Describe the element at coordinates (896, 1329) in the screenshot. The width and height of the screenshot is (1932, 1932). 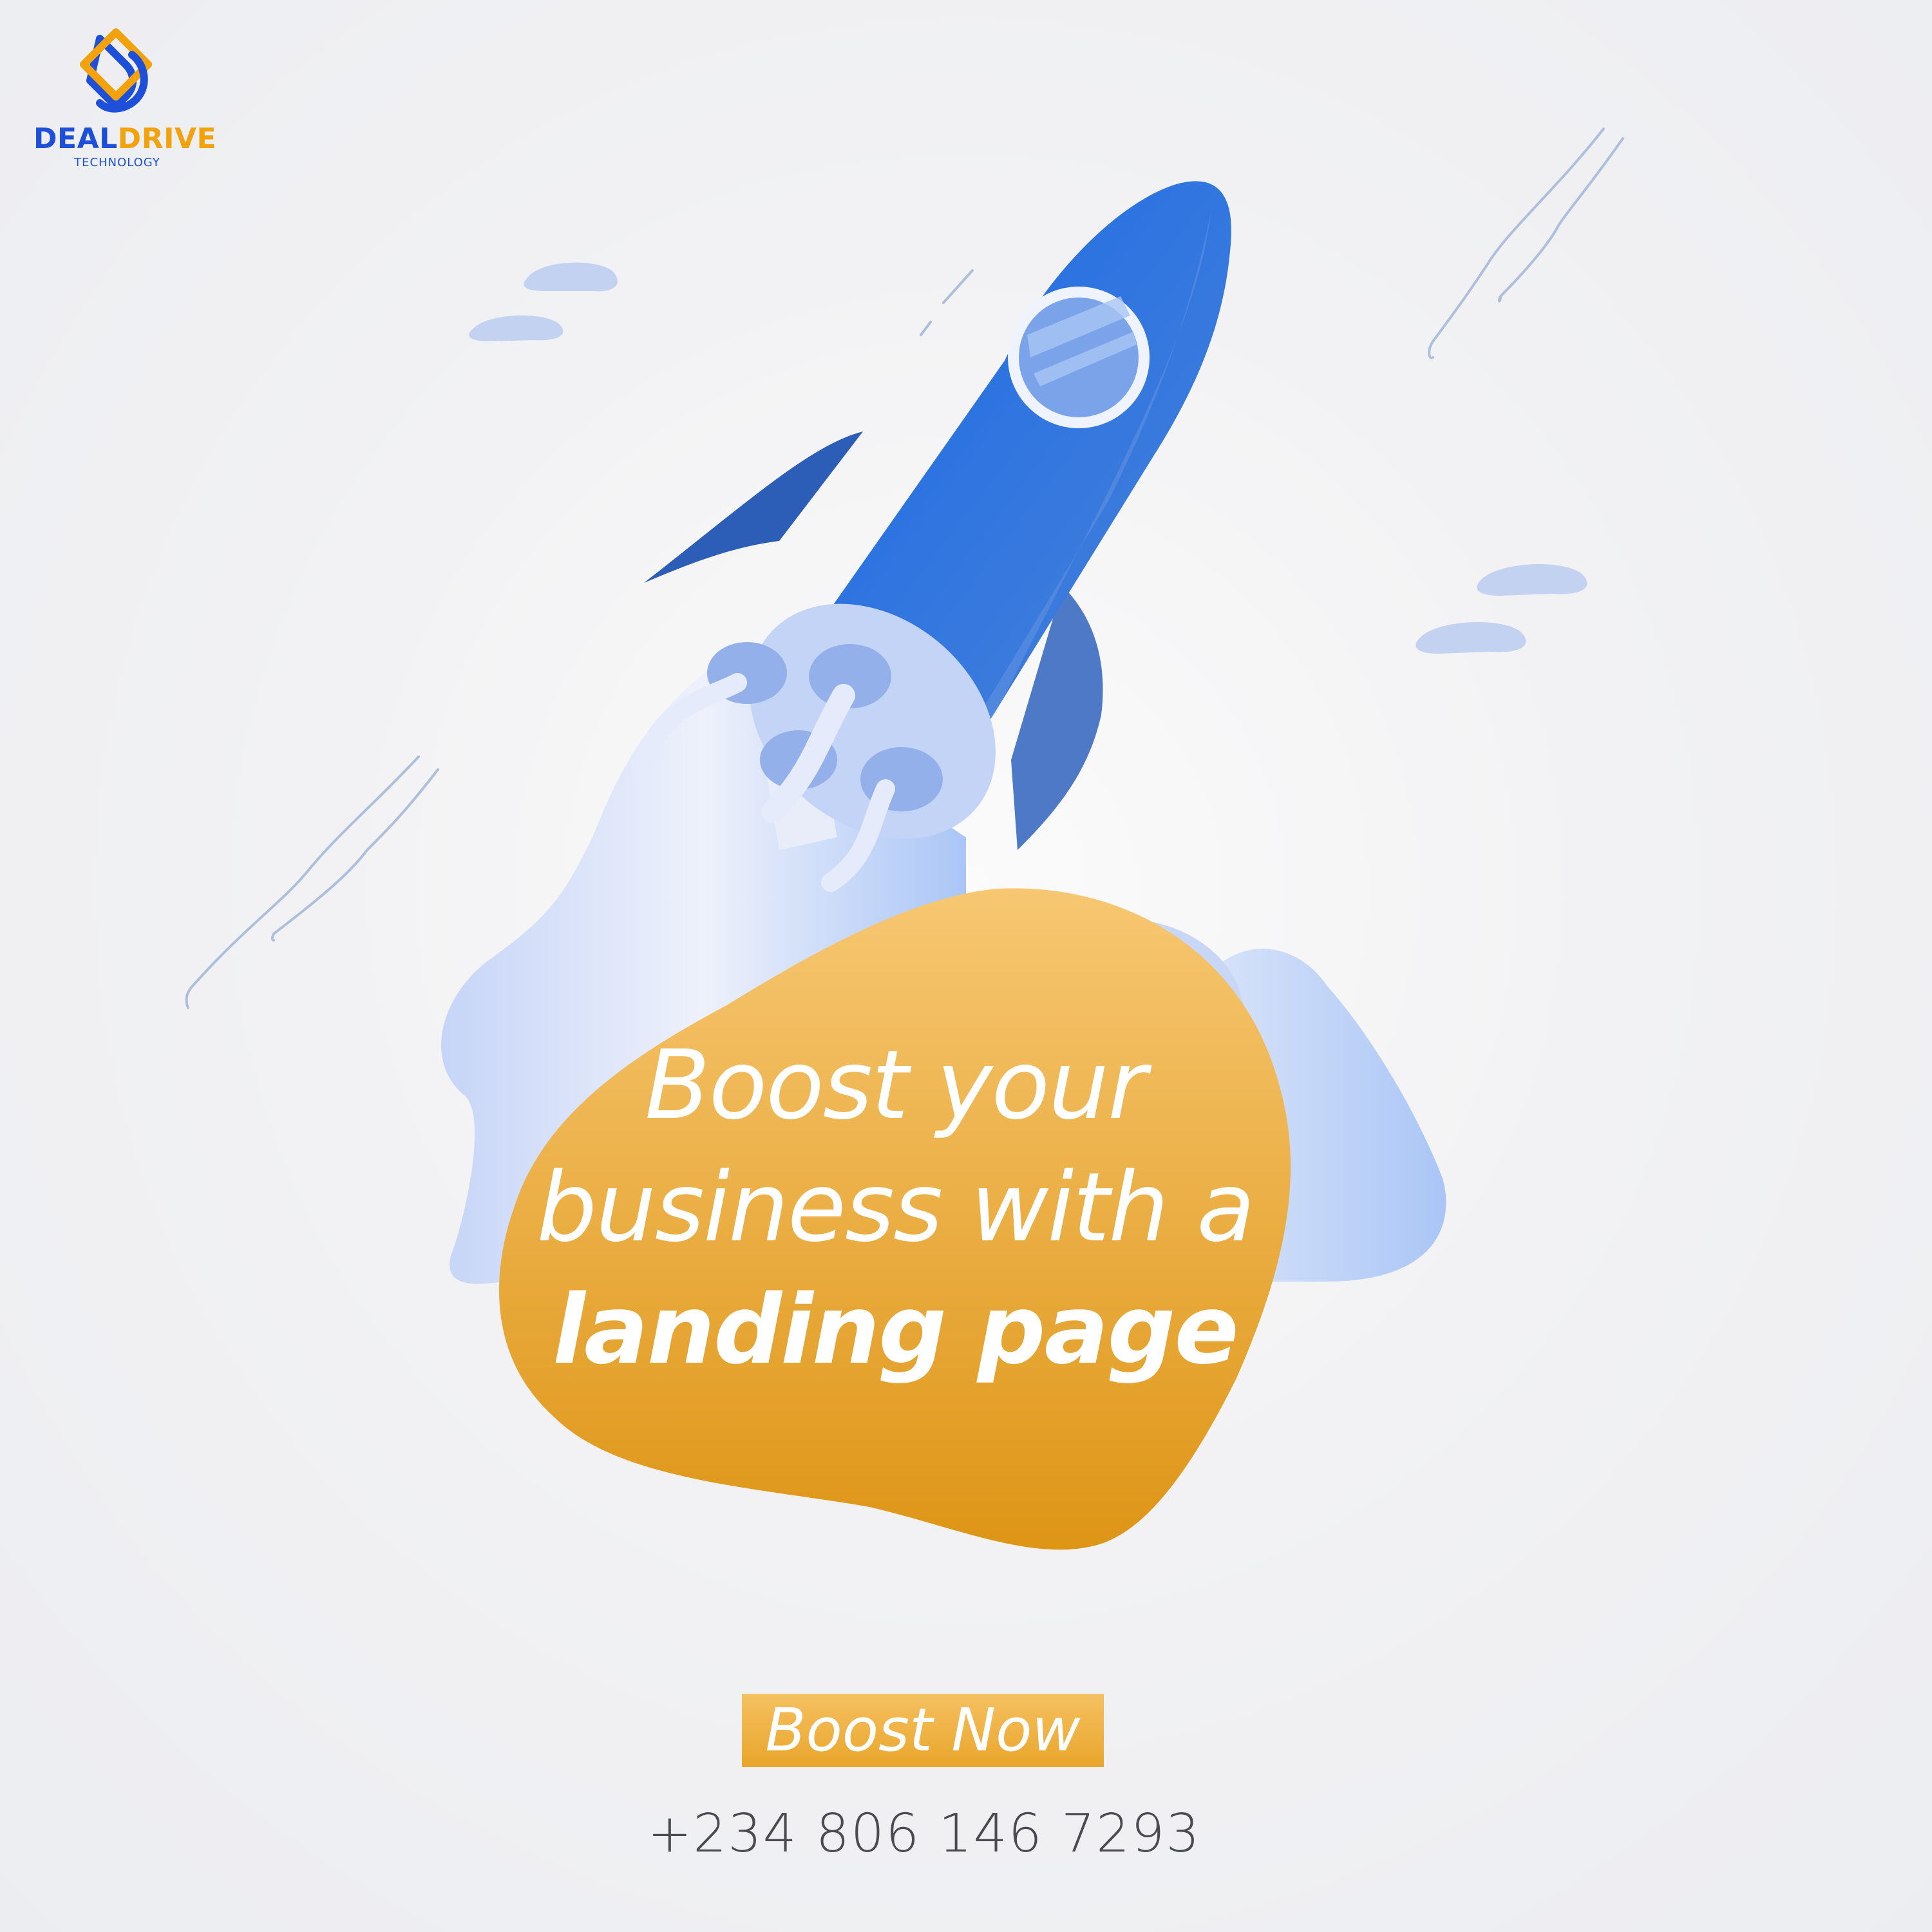
I see `headline-line-3: landing page` at that location.